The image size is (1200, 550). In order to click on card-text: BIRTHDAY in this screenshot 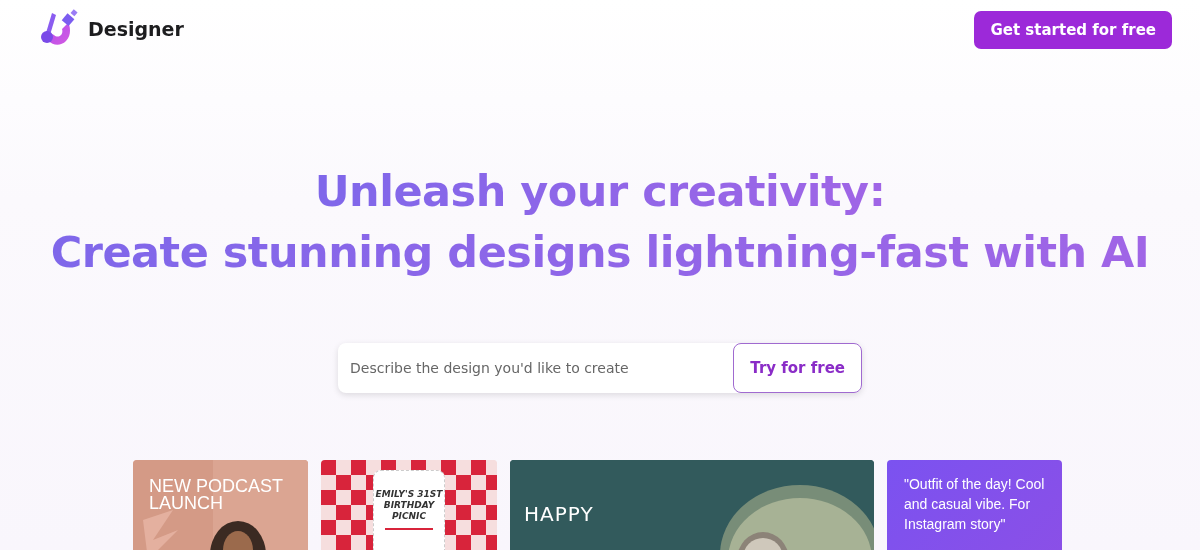, I will do `click(409, 505)`.